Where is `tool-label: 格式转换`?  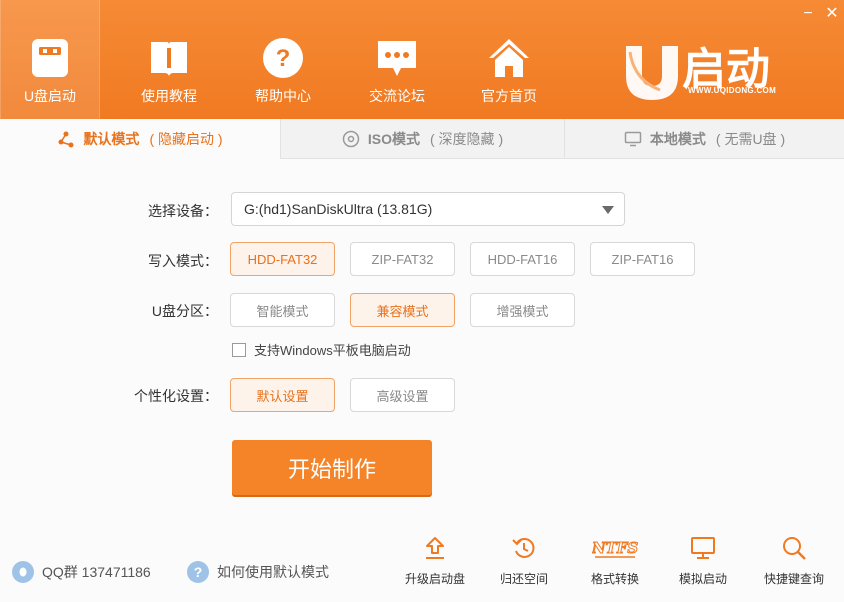
tool-label: 格式转换 is located at coordinates (614, 579).